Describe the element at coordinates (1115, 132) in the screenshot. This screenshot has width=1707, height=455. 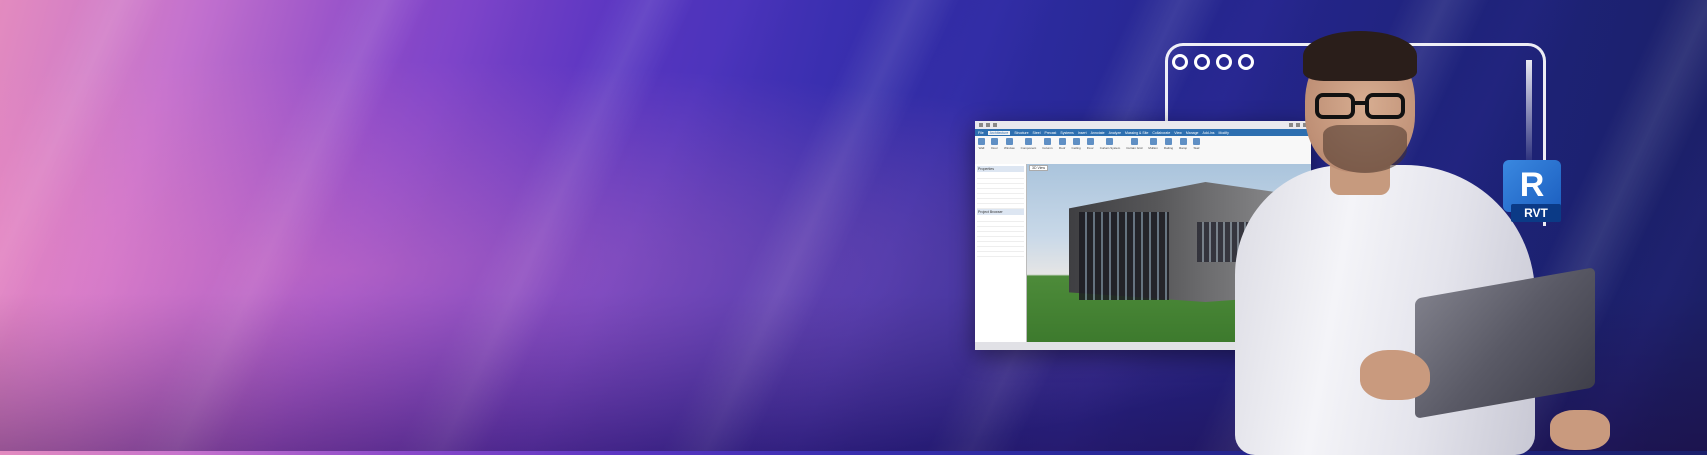
I see `ribbon-tab: Analyze` at that location.